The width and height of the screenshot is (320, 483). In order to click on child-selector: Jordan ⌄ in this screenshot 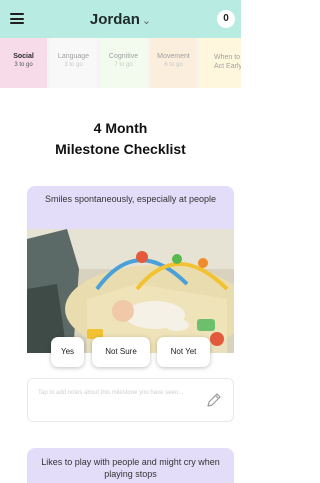, I will do `click(120, 19)`.